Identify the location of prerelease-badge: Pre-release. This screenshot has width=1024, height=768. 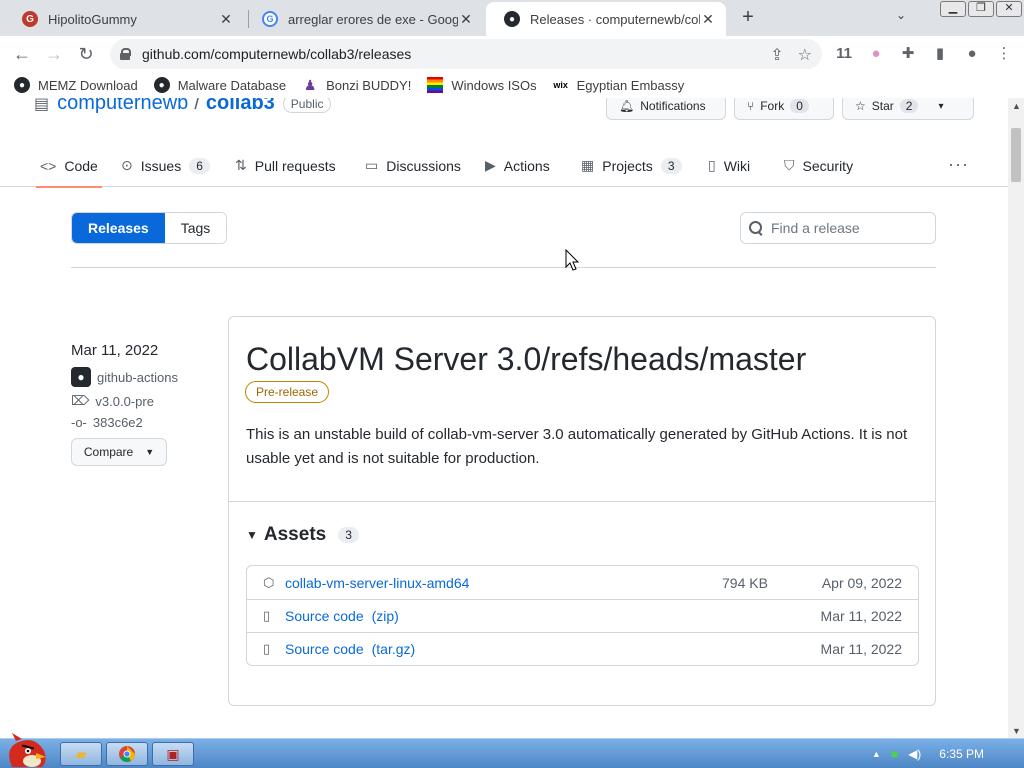
(287, 392).